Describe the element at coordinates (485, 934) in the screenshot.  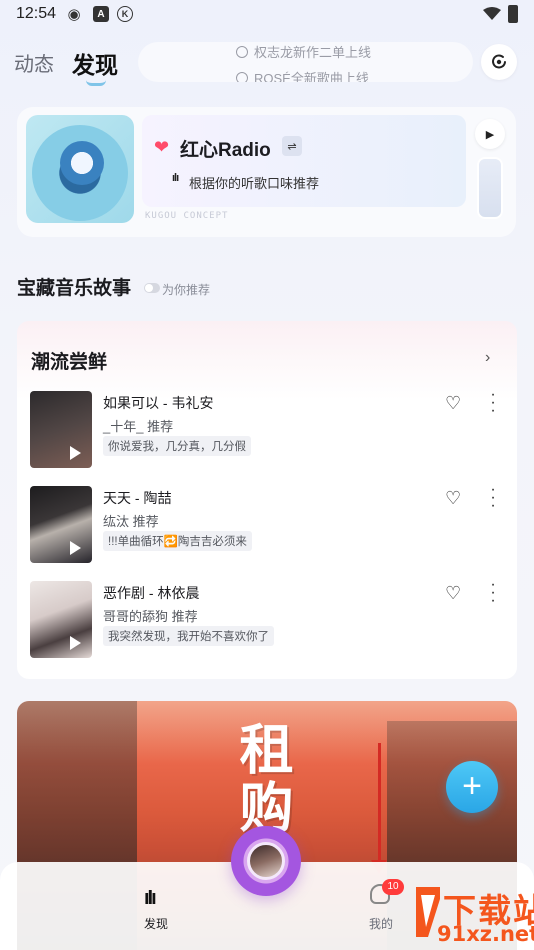
I see `watermark-url: 91xz.net` at that location.